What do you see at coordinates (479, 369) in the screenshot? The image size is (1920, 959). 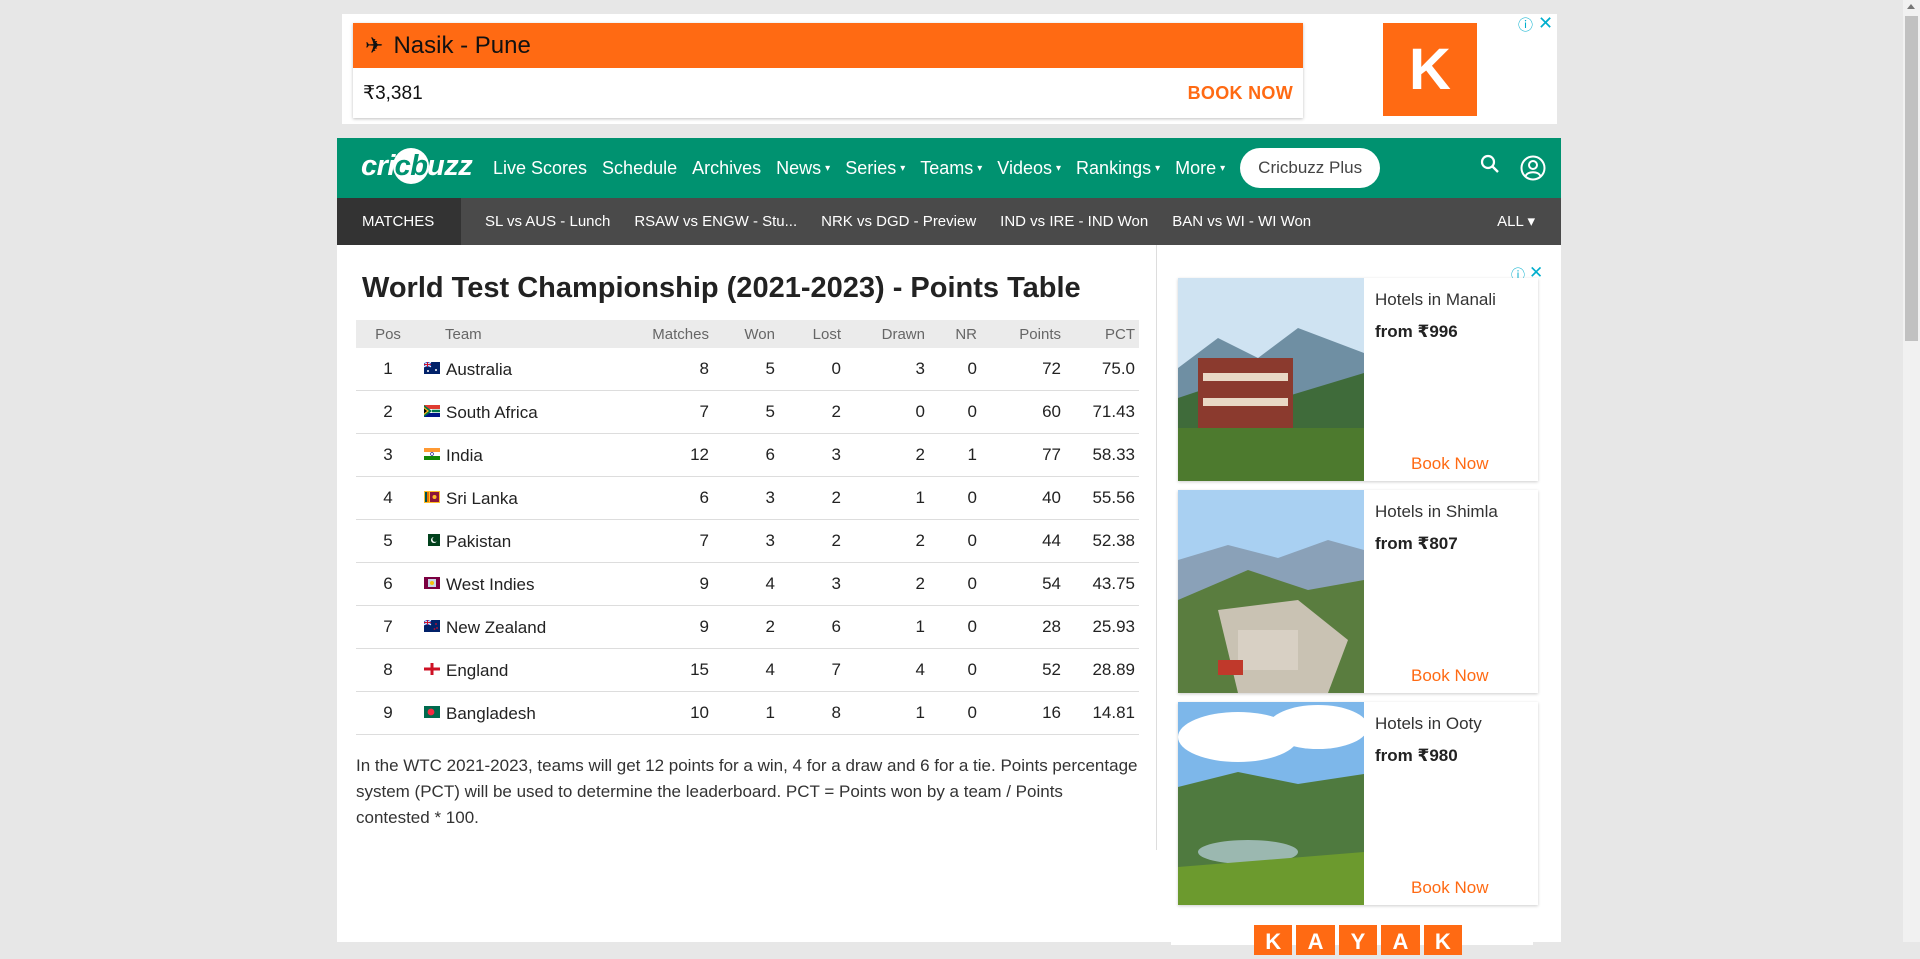 I see `team-name: Australia` at bounding box center [479, 369].